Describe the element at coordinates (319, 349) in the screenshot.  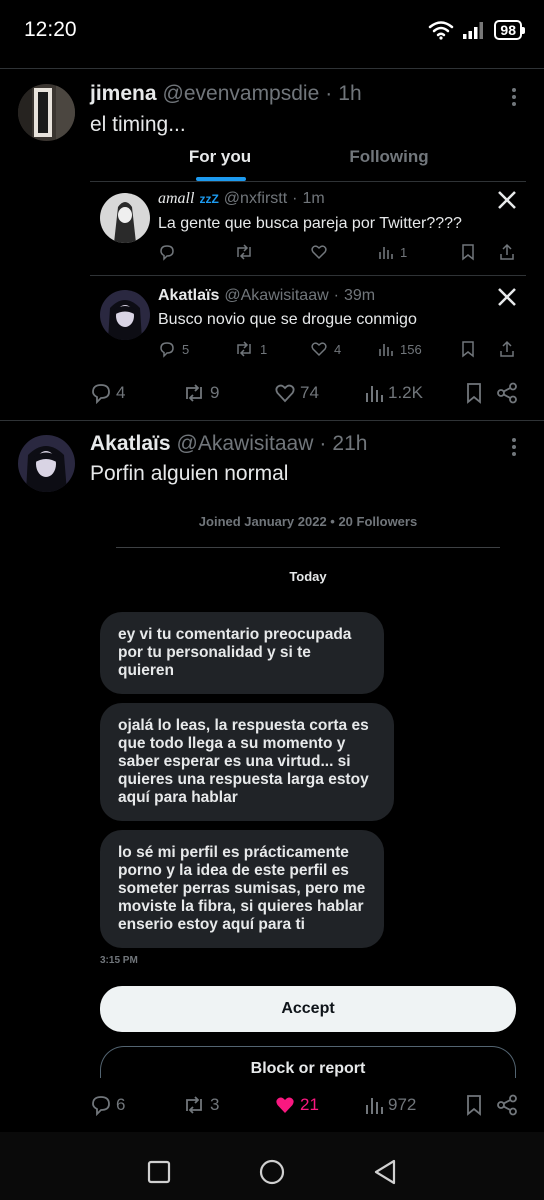
I see `heart-icon` at that location.